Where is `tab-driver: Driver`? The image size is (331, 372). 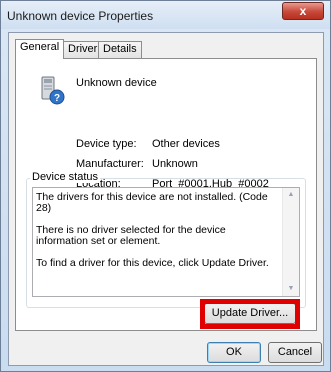 tab-driver: Driver is located at coordinates (83, 49).